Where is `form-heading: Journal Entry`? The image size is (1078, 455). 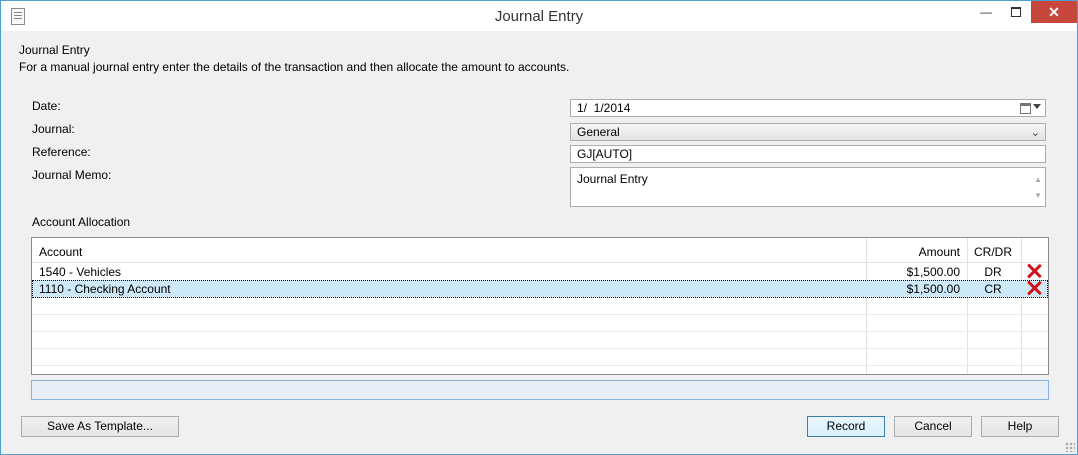 form-heading: Journal Entry is located at coordinates (54, 50).